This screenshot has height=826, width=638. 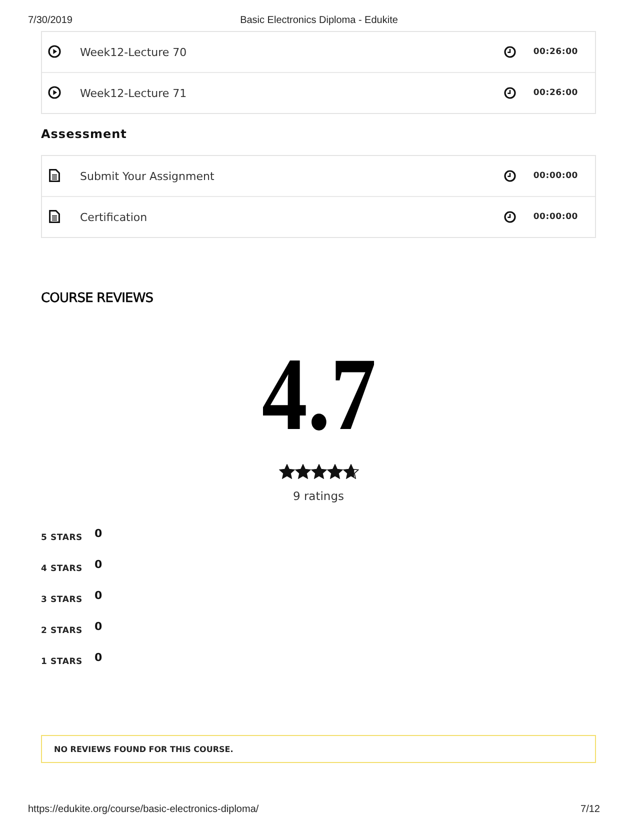 What do you see at coordinates (61, 569) in the screenshot?
I see `star-level-label: 4 STARS` at bounding box center [61, 569].